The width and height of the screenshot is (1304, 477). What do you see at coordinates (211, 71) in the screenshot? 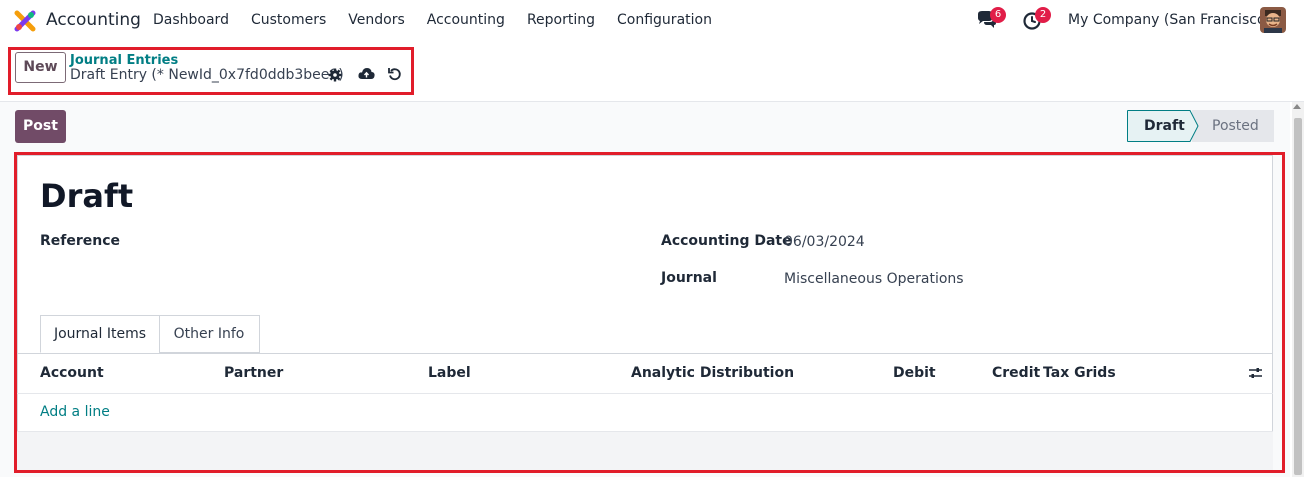
I see `breadcrumb-highlight` at bounding box center [211, 71].